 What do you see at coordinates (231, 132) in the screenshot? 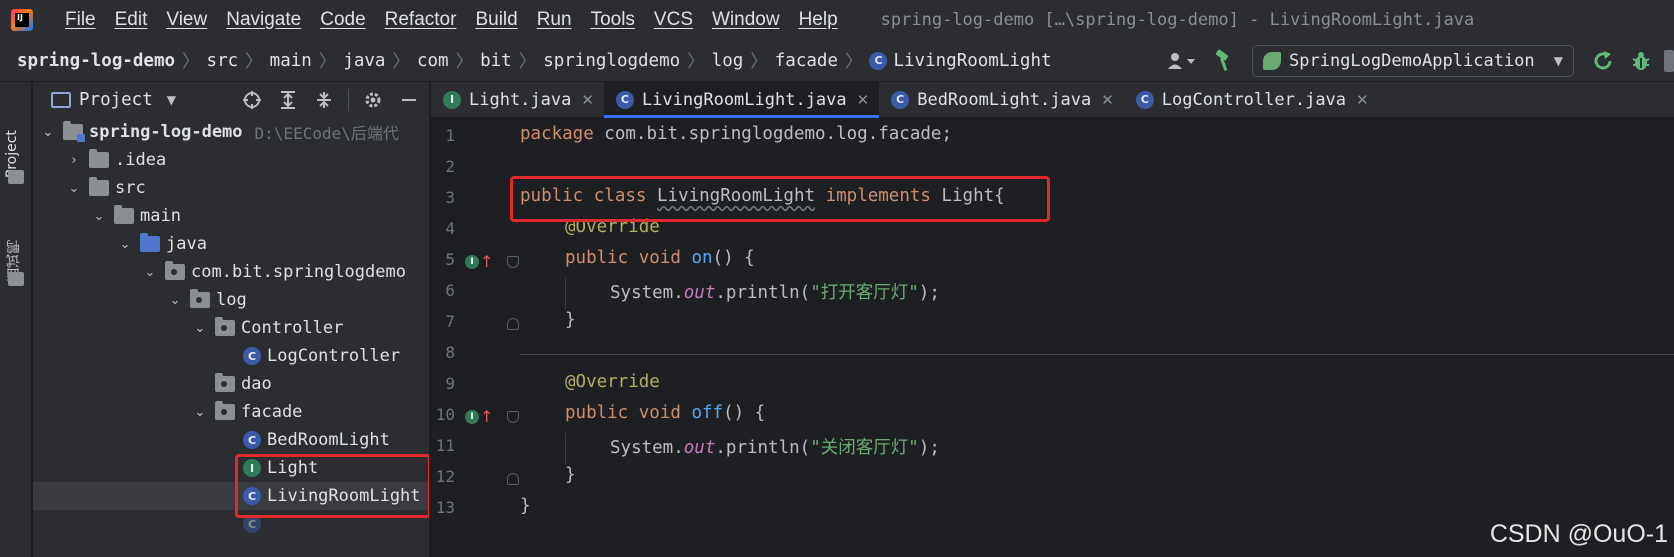
I see `tree-node-module: ⌄ spring-log-demo D:\EECode\后端代` at bounding box center [231, 132].